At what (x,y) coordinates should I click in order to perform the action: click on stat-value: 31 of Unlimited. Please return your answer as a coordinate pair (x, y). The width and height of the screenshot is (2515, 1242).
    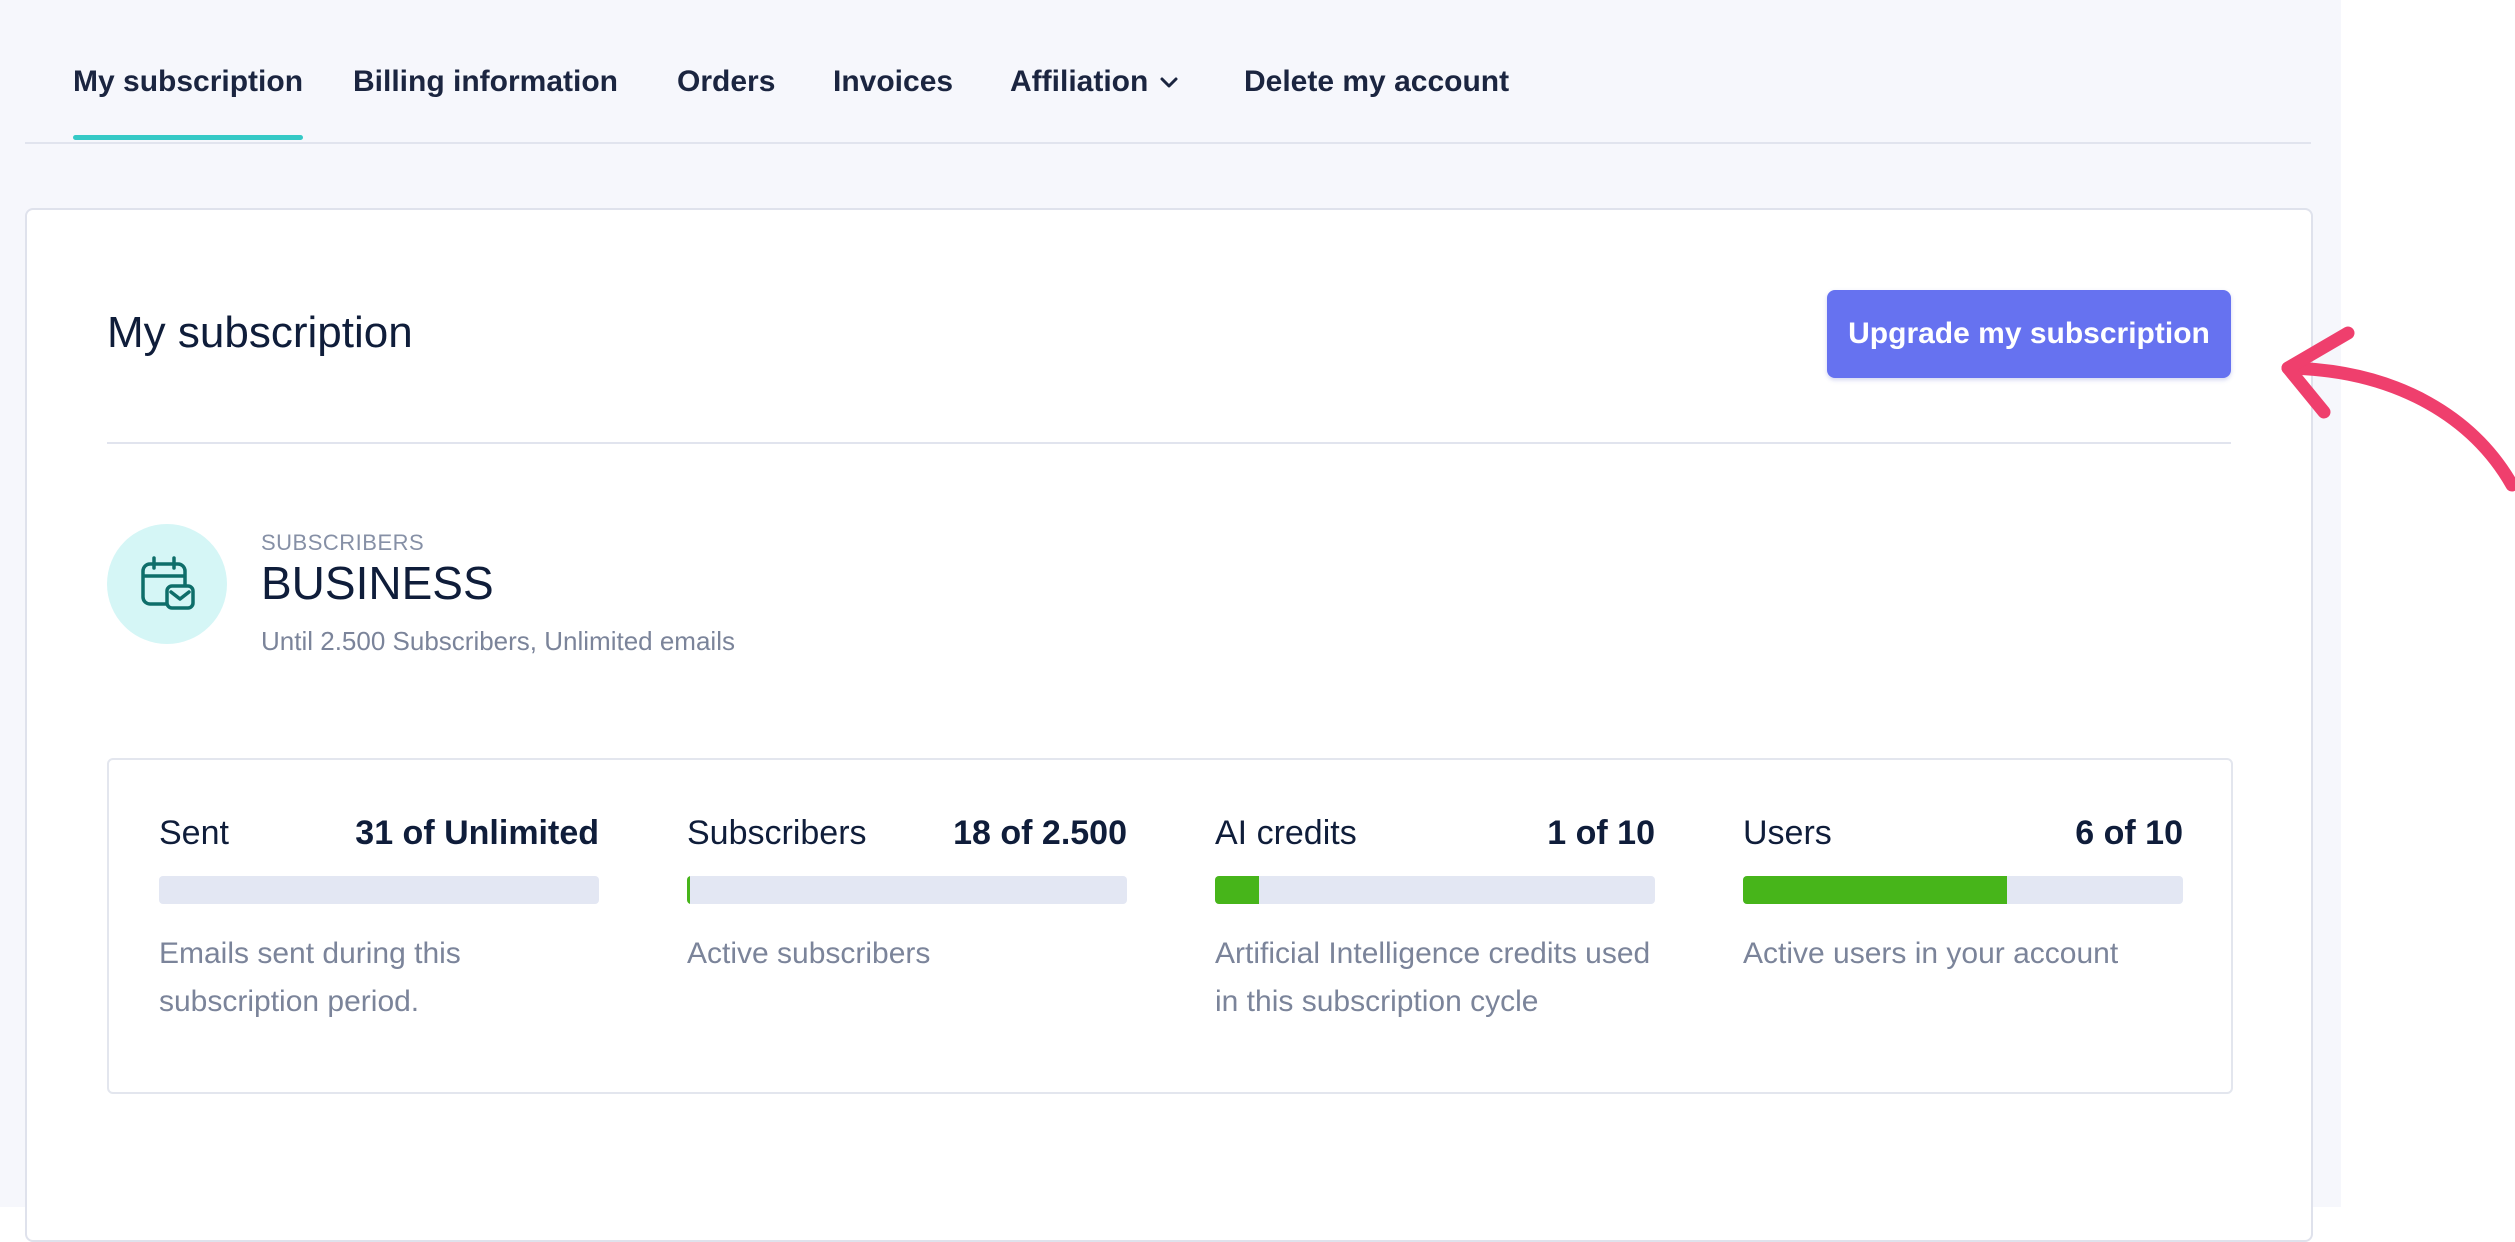
    Looking at the image, I should click on (477, 833).